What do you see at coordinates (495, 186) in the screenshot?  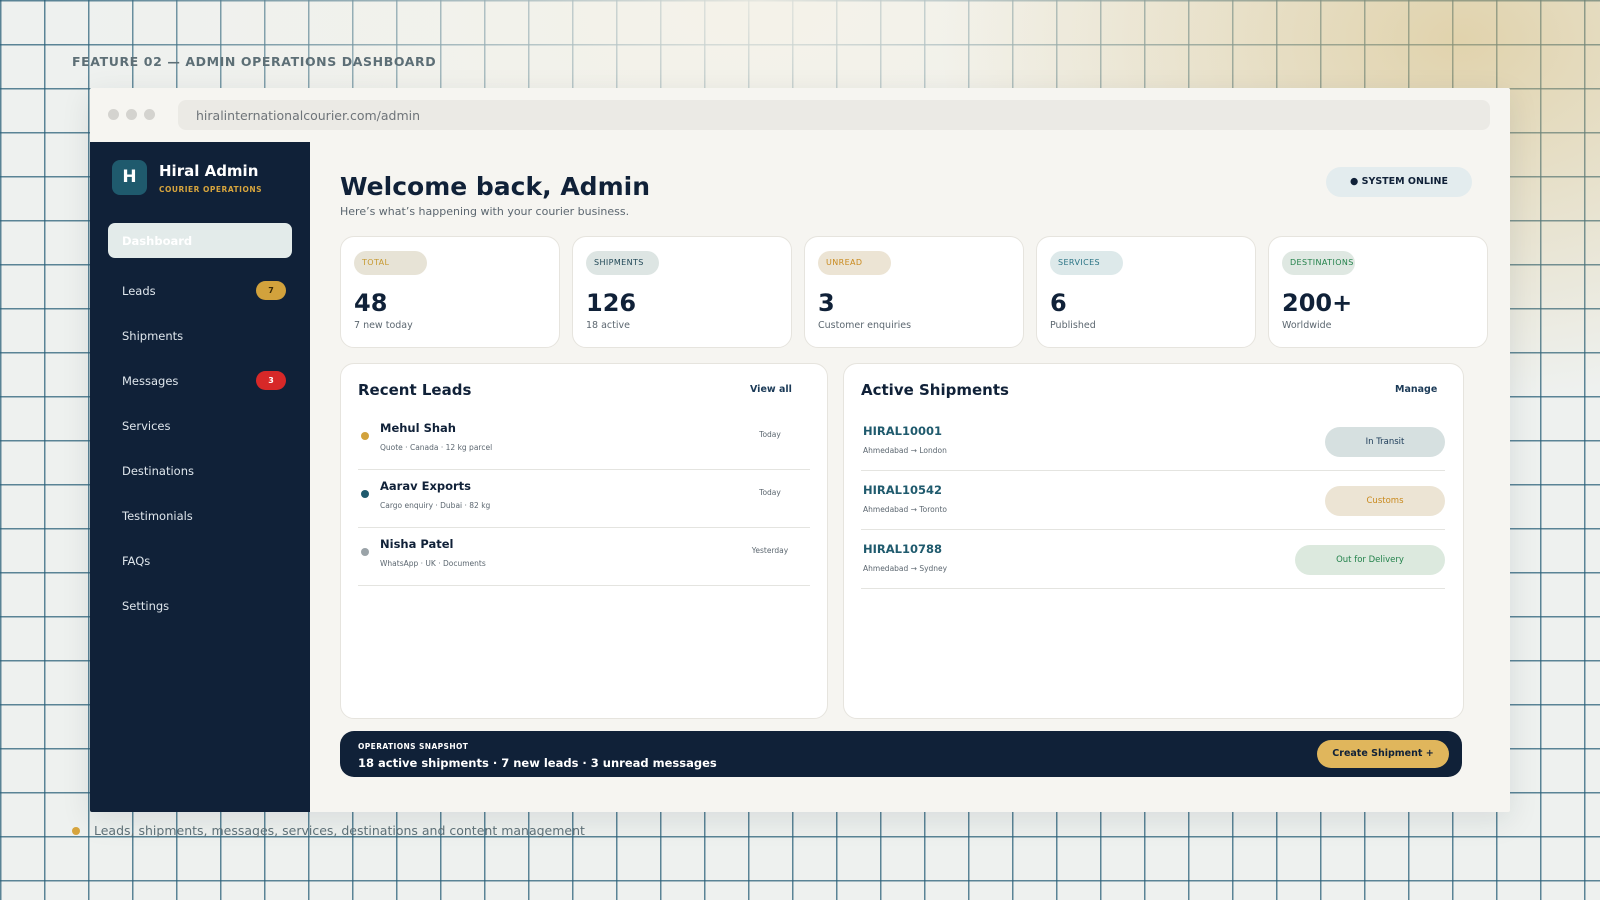 I see `page-title: Welcome back, Admin` at bounding box center [495, 186].